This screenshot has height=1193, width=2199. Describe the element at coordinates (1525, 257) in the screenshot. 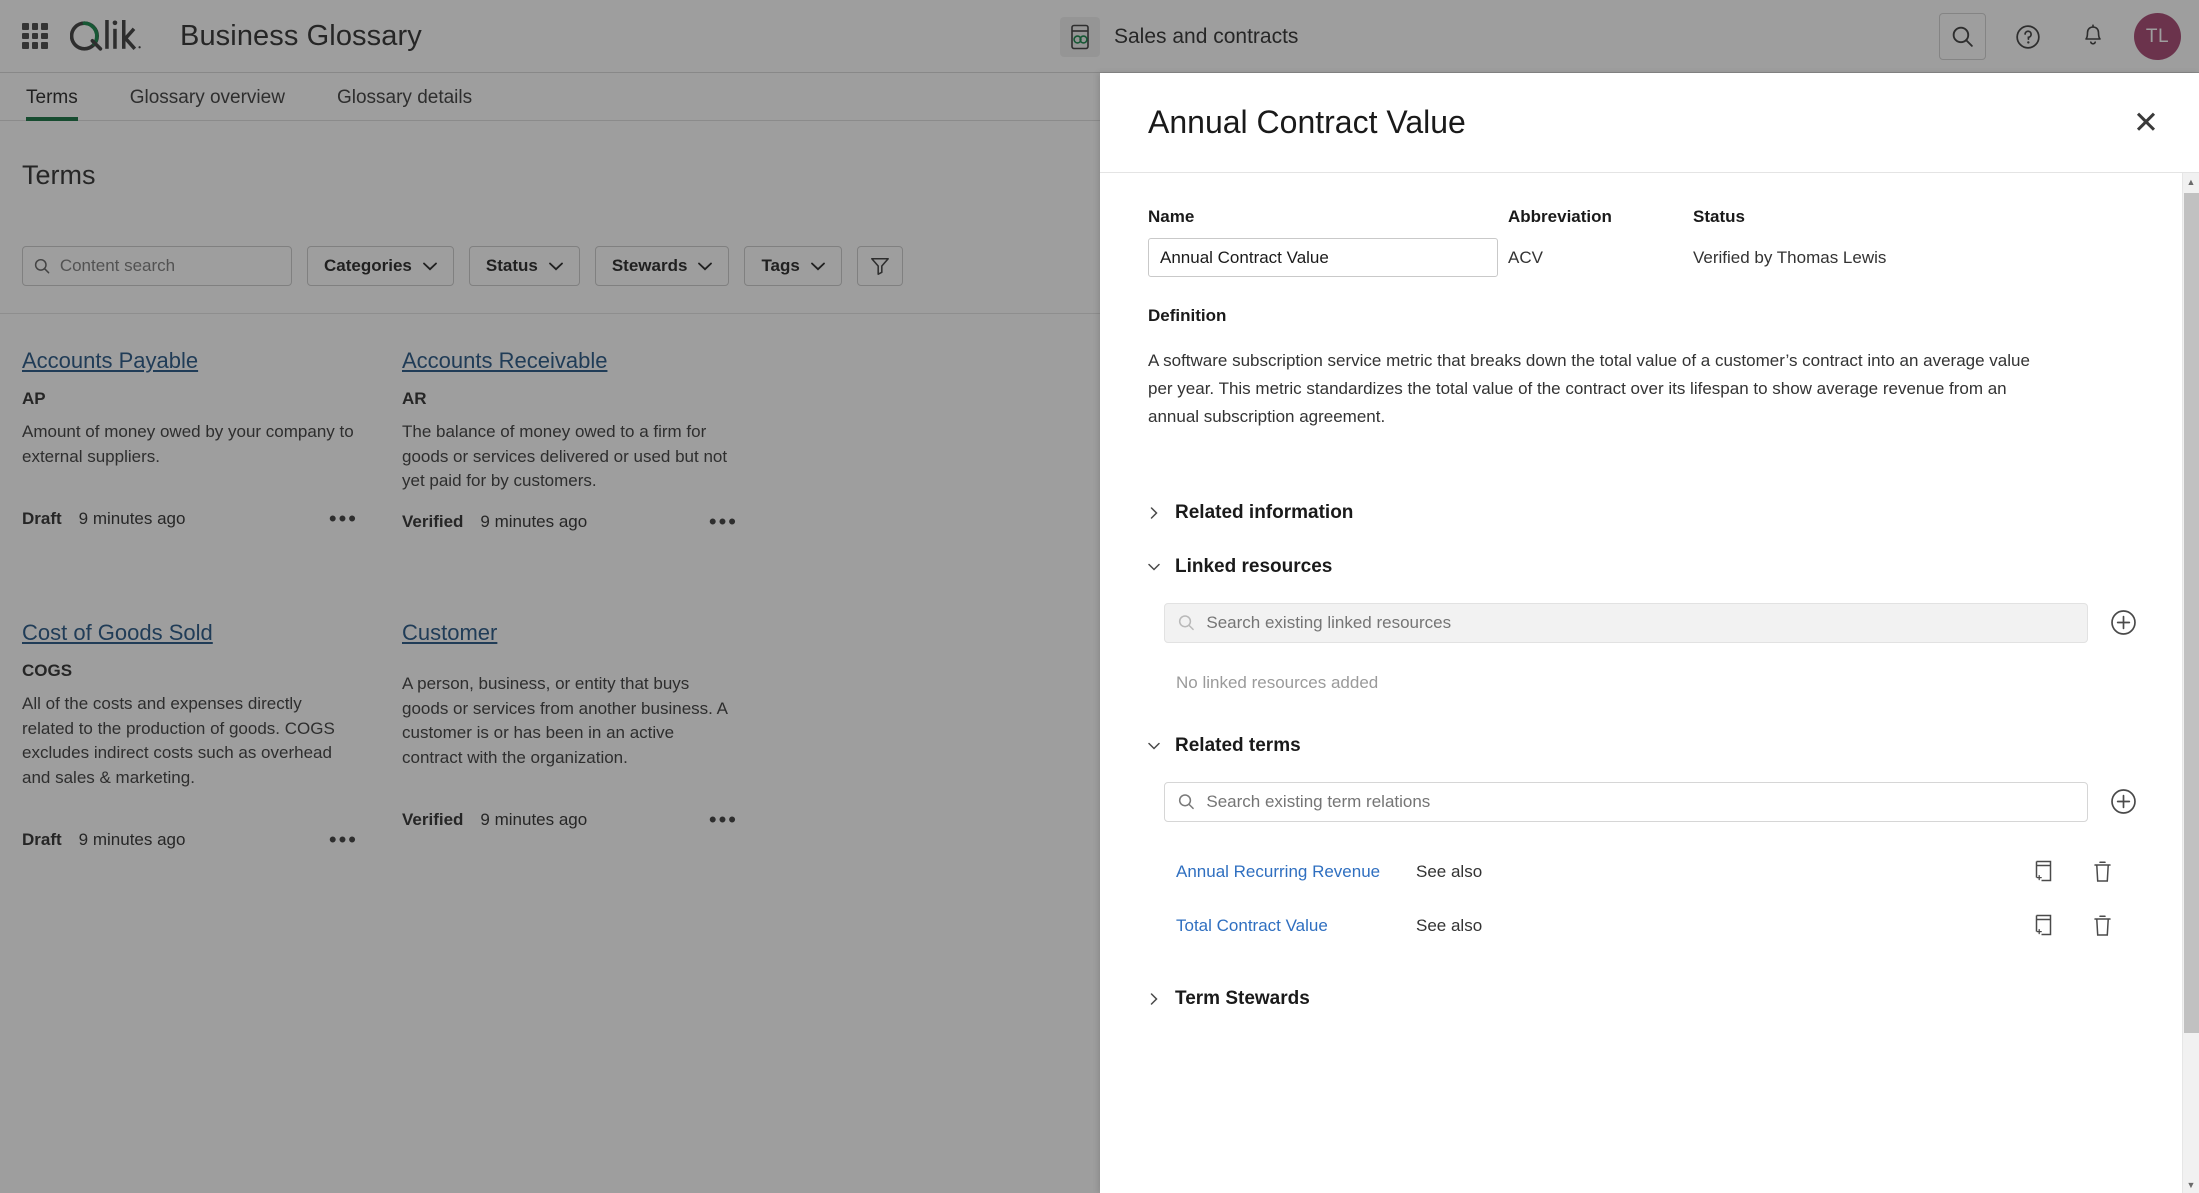

I see `abbreviation-value: ACV` at that location.